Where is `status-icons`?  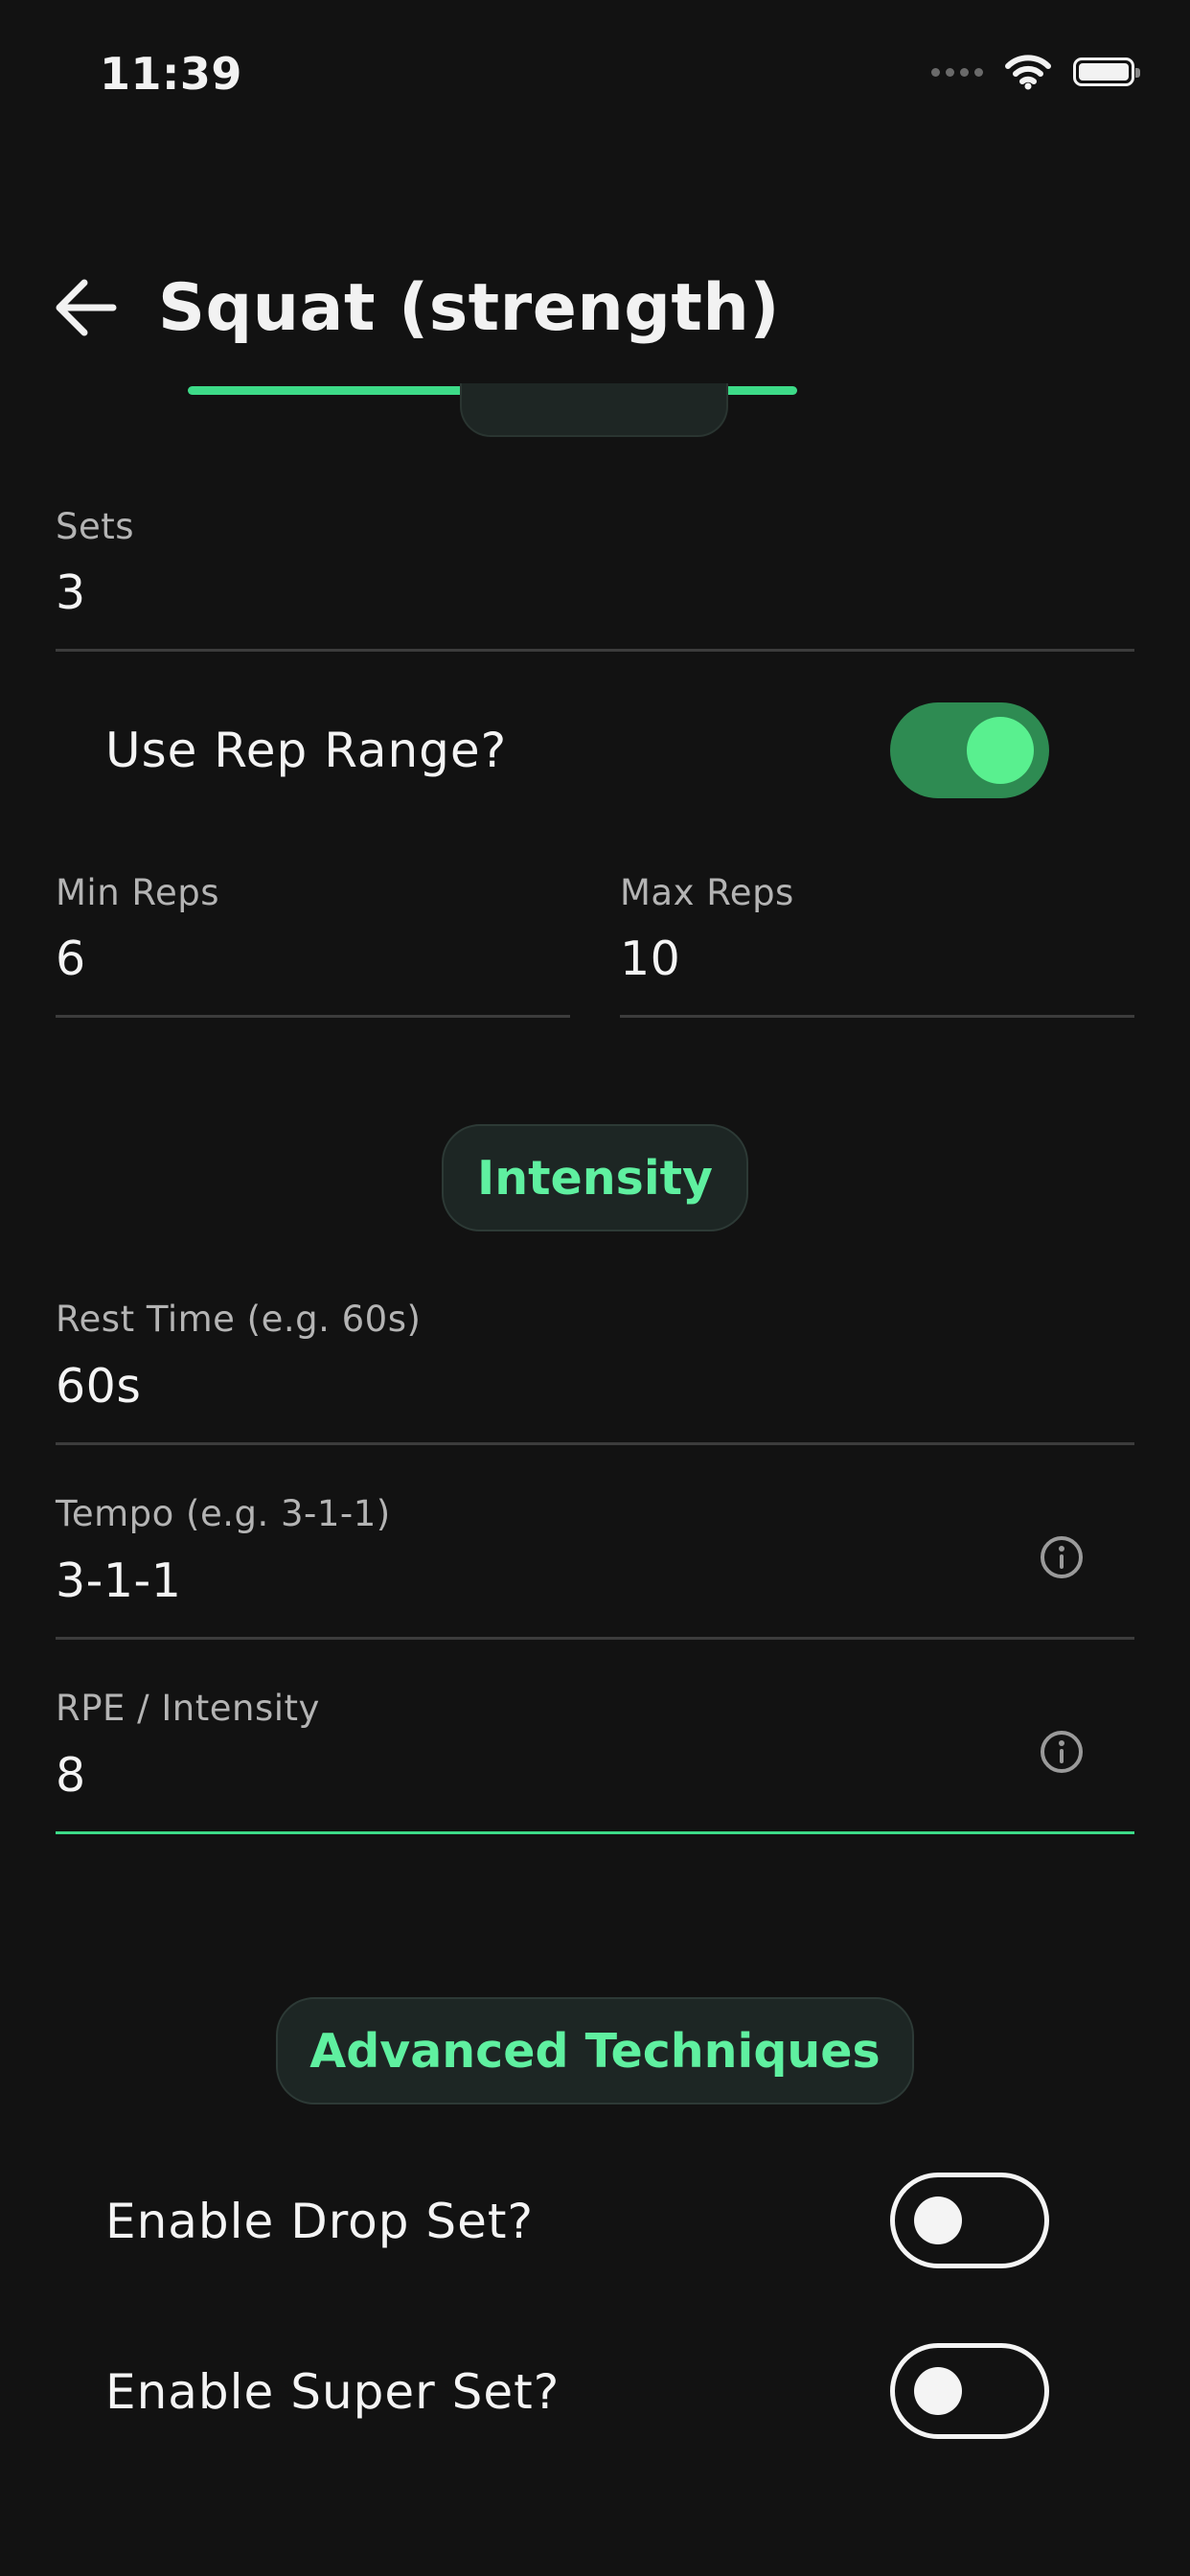
status-icons is located at coordinates (1036, 72).